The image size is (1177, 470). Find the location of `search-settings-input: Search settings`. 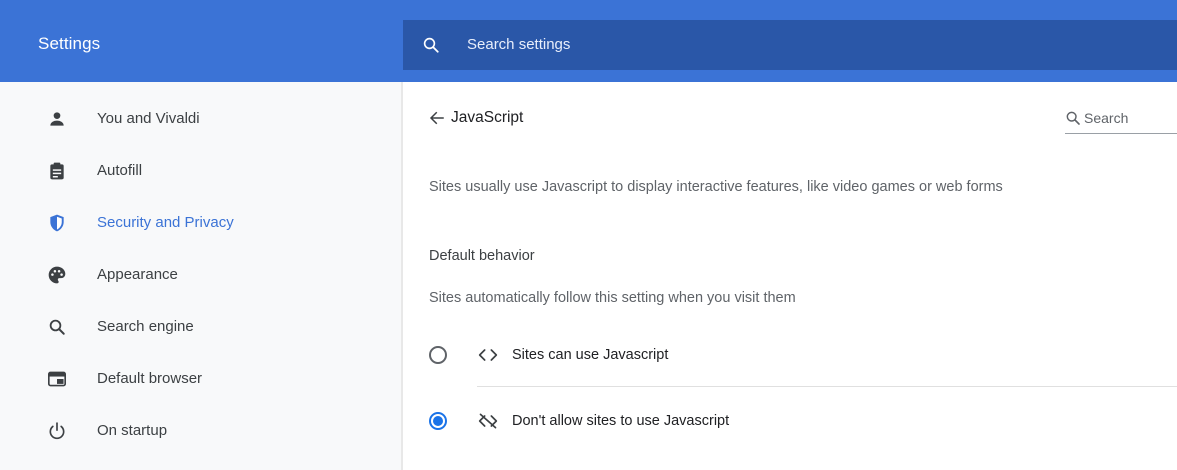

search-settings-input: Search settings is located at coordinates (518, 44).